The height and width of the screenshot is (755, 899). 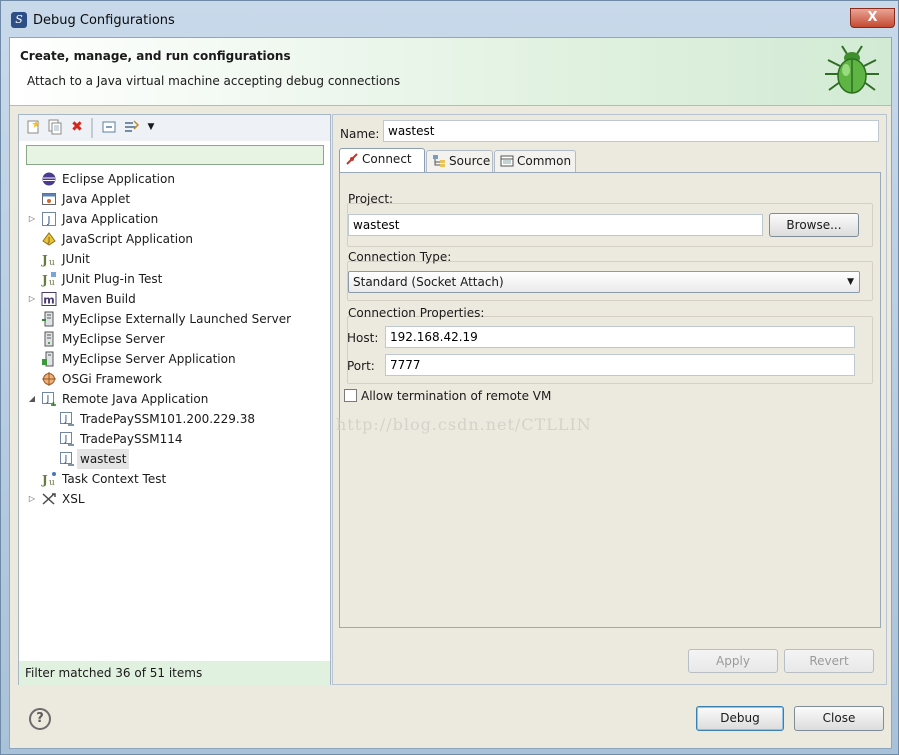 I want to click on xsl-icon, so click(x=49, y=499).